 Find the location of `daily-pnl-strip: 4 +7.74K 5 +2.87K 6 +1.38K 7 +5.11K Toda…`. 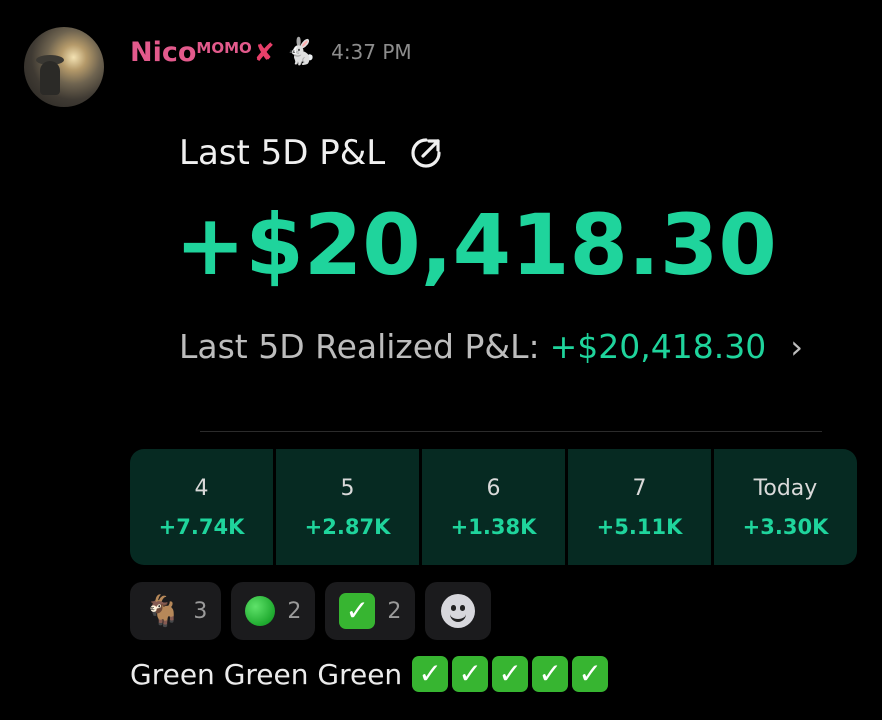

daily-pnl-strip: 4 +7.74K 5 +2.87K 6 +1.38K 7 +5.11K Toda… is located at coordinates (493, 507).